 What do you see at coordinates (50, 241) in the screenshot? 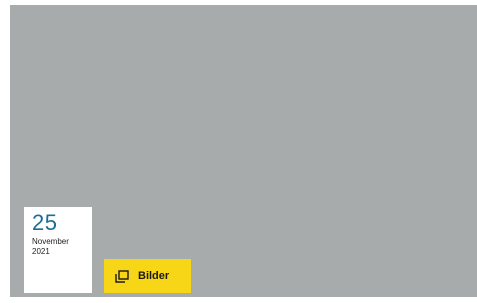
I see `date-month: November` at bounding box center [50, 241].